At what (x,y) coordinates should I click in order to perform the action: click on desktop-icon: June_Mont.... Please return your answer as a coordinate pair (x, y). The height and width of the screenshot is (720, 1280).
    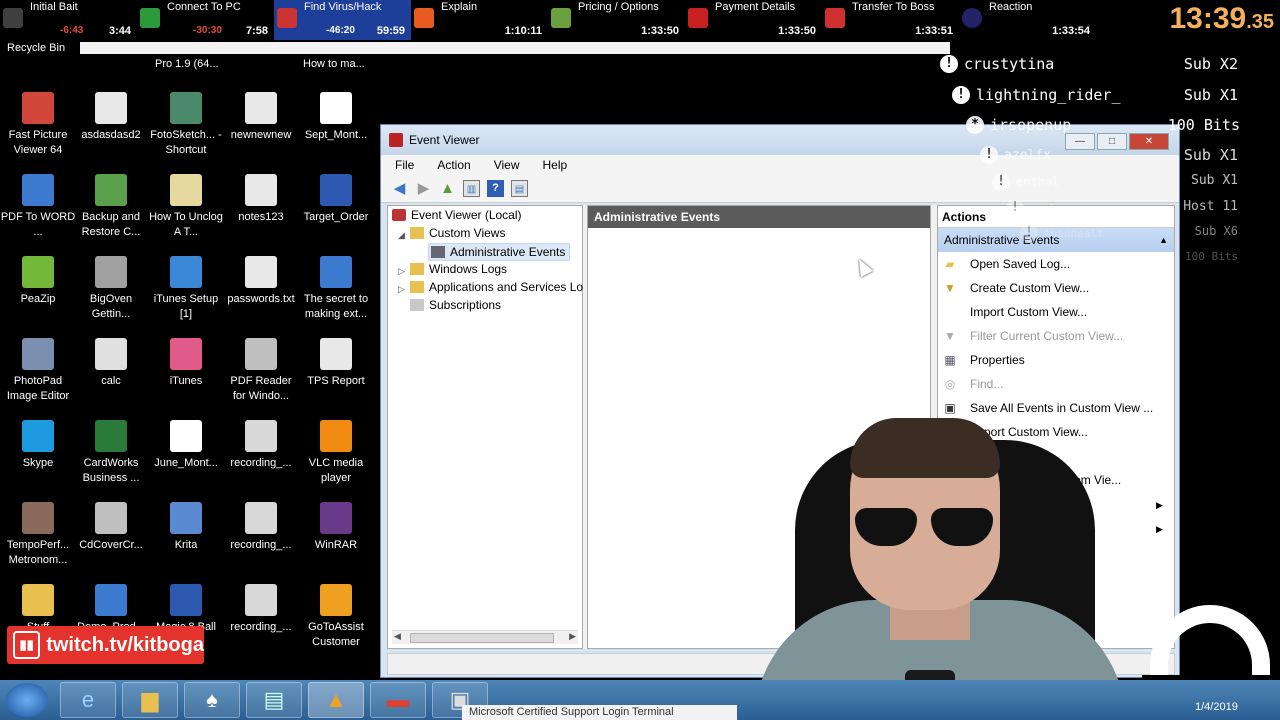
    Looking at the image, I should click on (186, 445).